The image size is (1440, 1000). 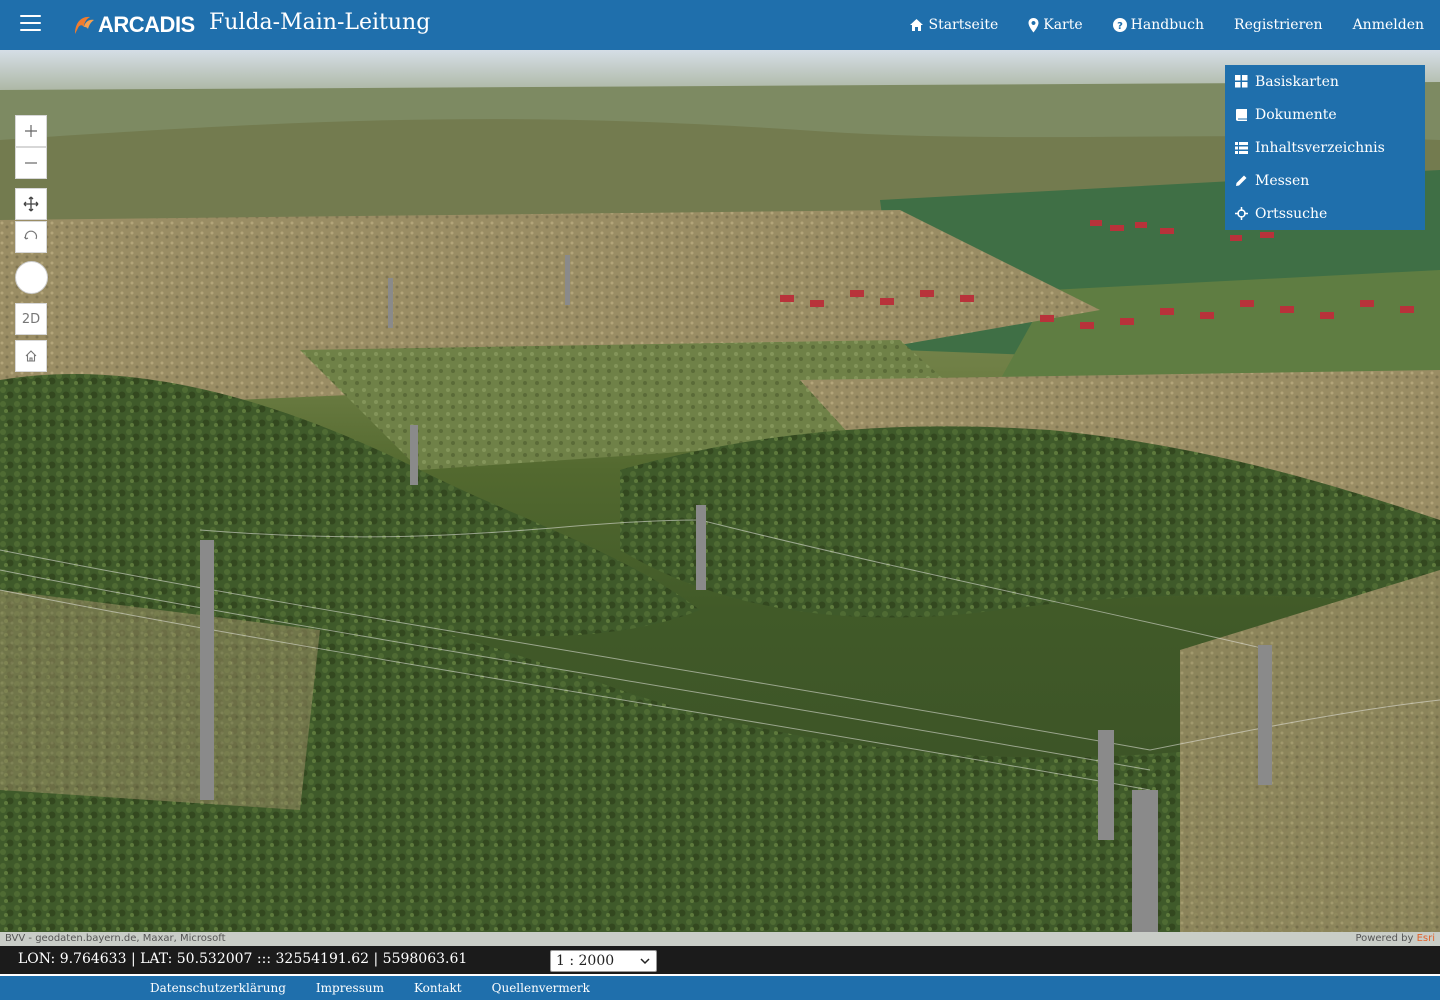 What do you see at coordinates (438, 988) in the screenshot?
I see `footer-link-kontakt: Kontakt` at bounding box center [438, 988].